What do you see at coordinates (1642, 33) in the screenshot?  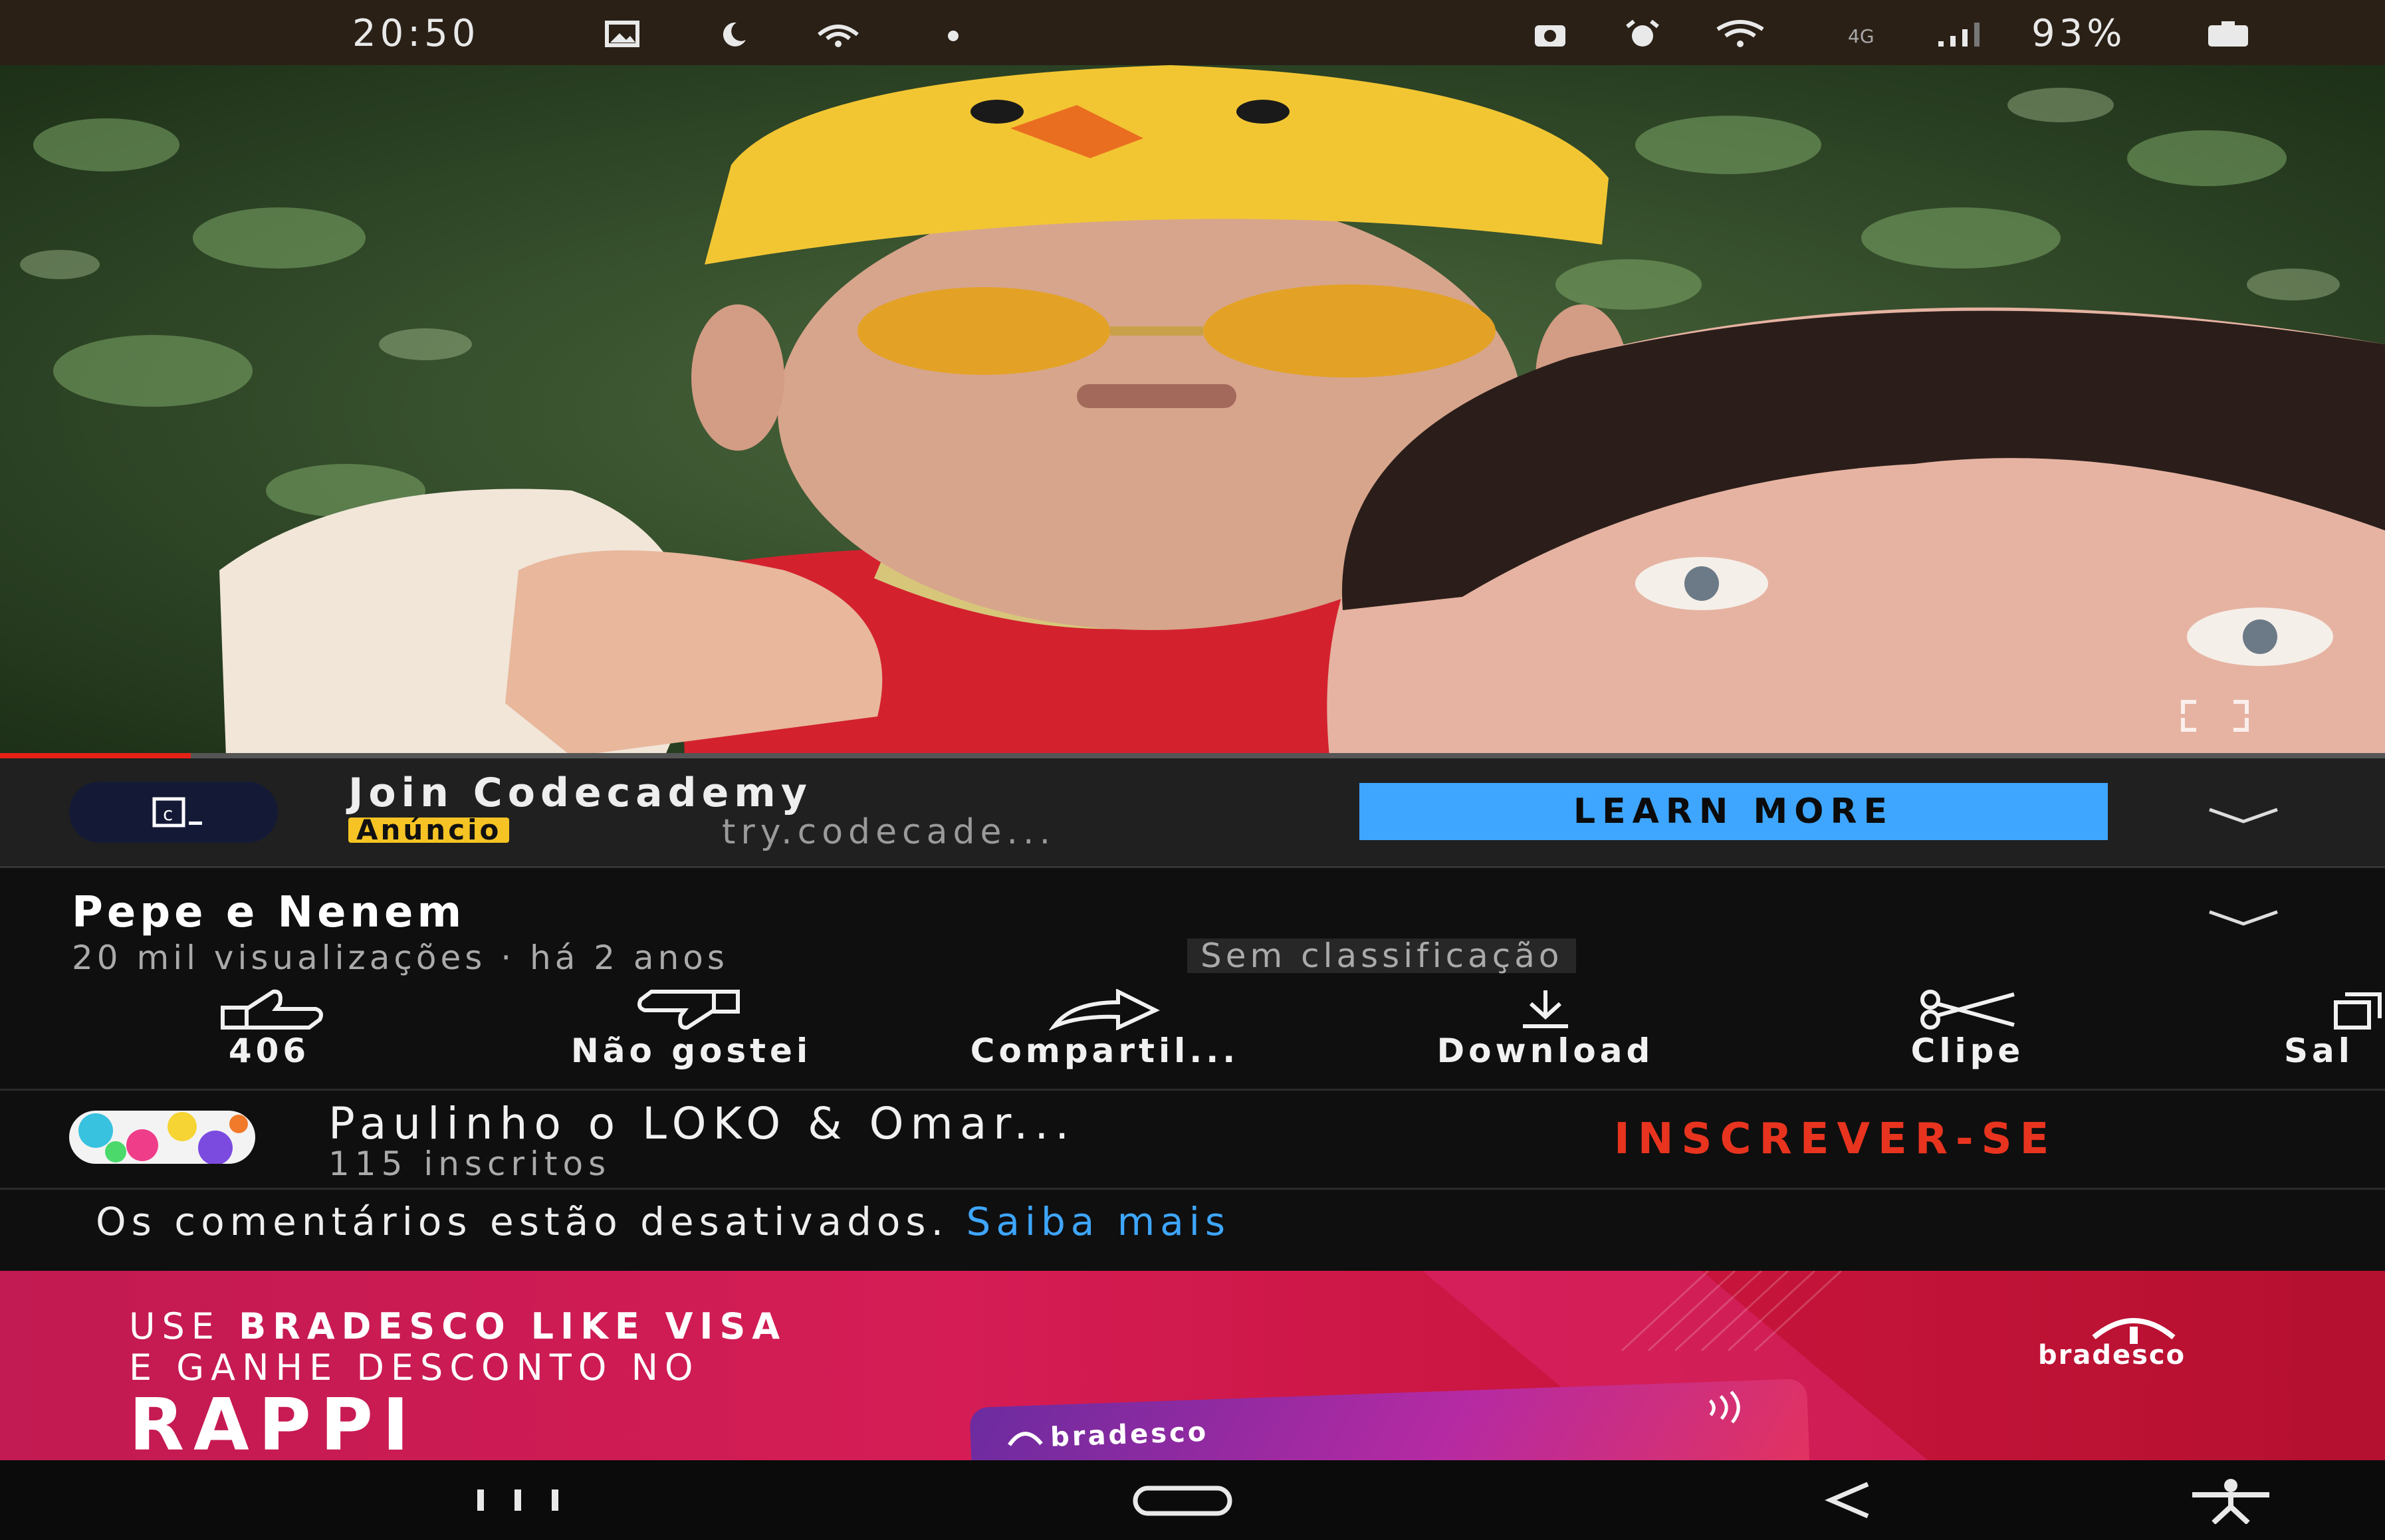 I see `alarm-icon` at bounding box center [1642, 33].